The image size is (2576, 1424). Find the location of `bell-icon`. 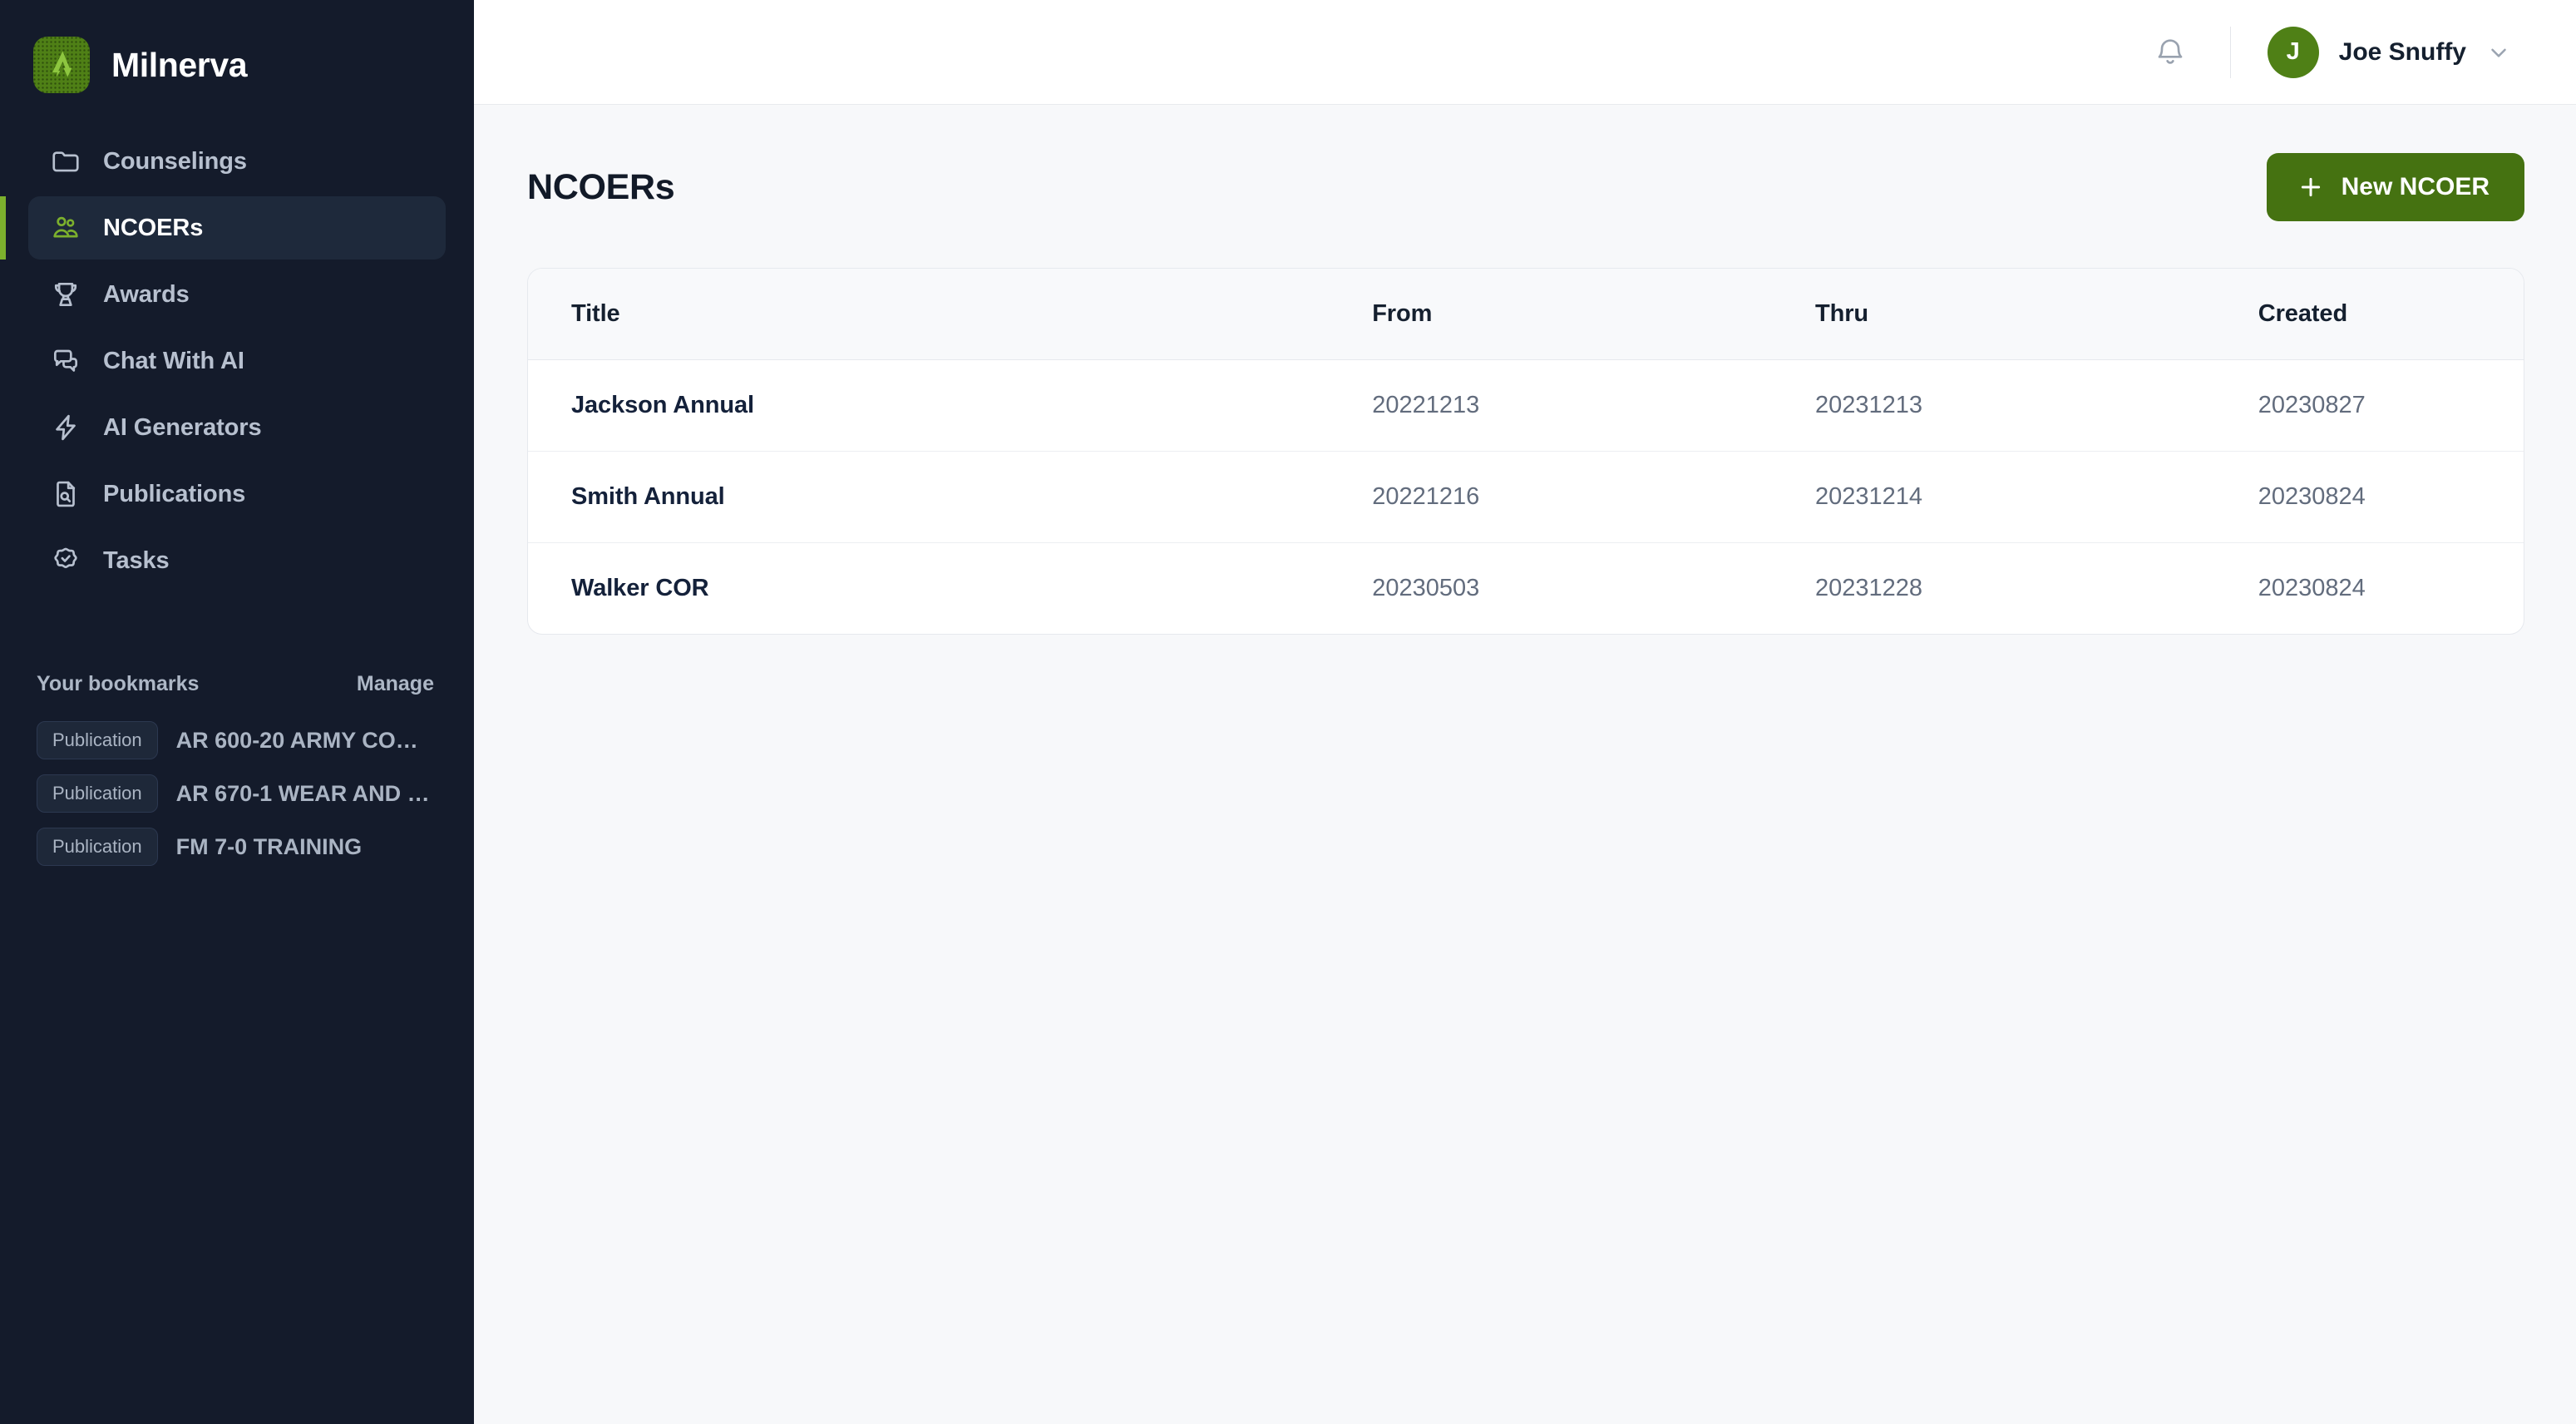

bell-icon is located at coordinates (2170, 52).